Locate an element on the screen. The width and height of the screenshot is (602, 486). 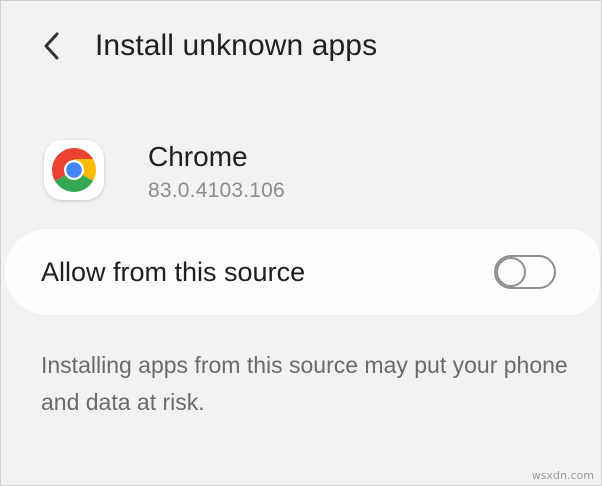
chrome-logo-icon is located at coordinates (74, 170).